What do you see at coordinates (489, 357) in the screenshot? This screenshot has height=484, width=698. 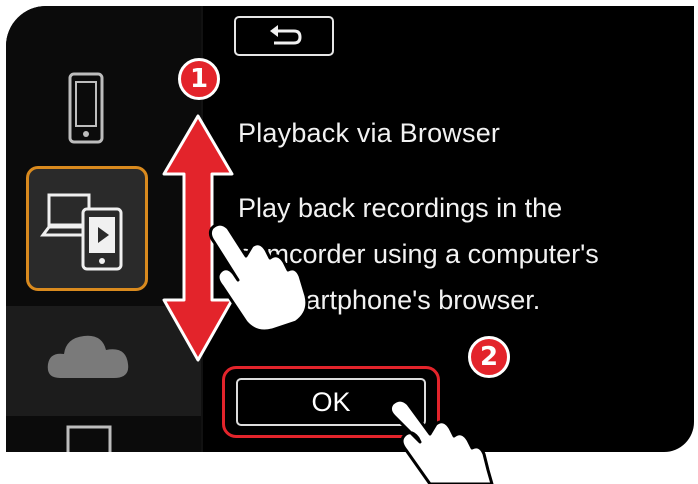 I see `step-2-badge: 2` at bounding box center [489, 357].